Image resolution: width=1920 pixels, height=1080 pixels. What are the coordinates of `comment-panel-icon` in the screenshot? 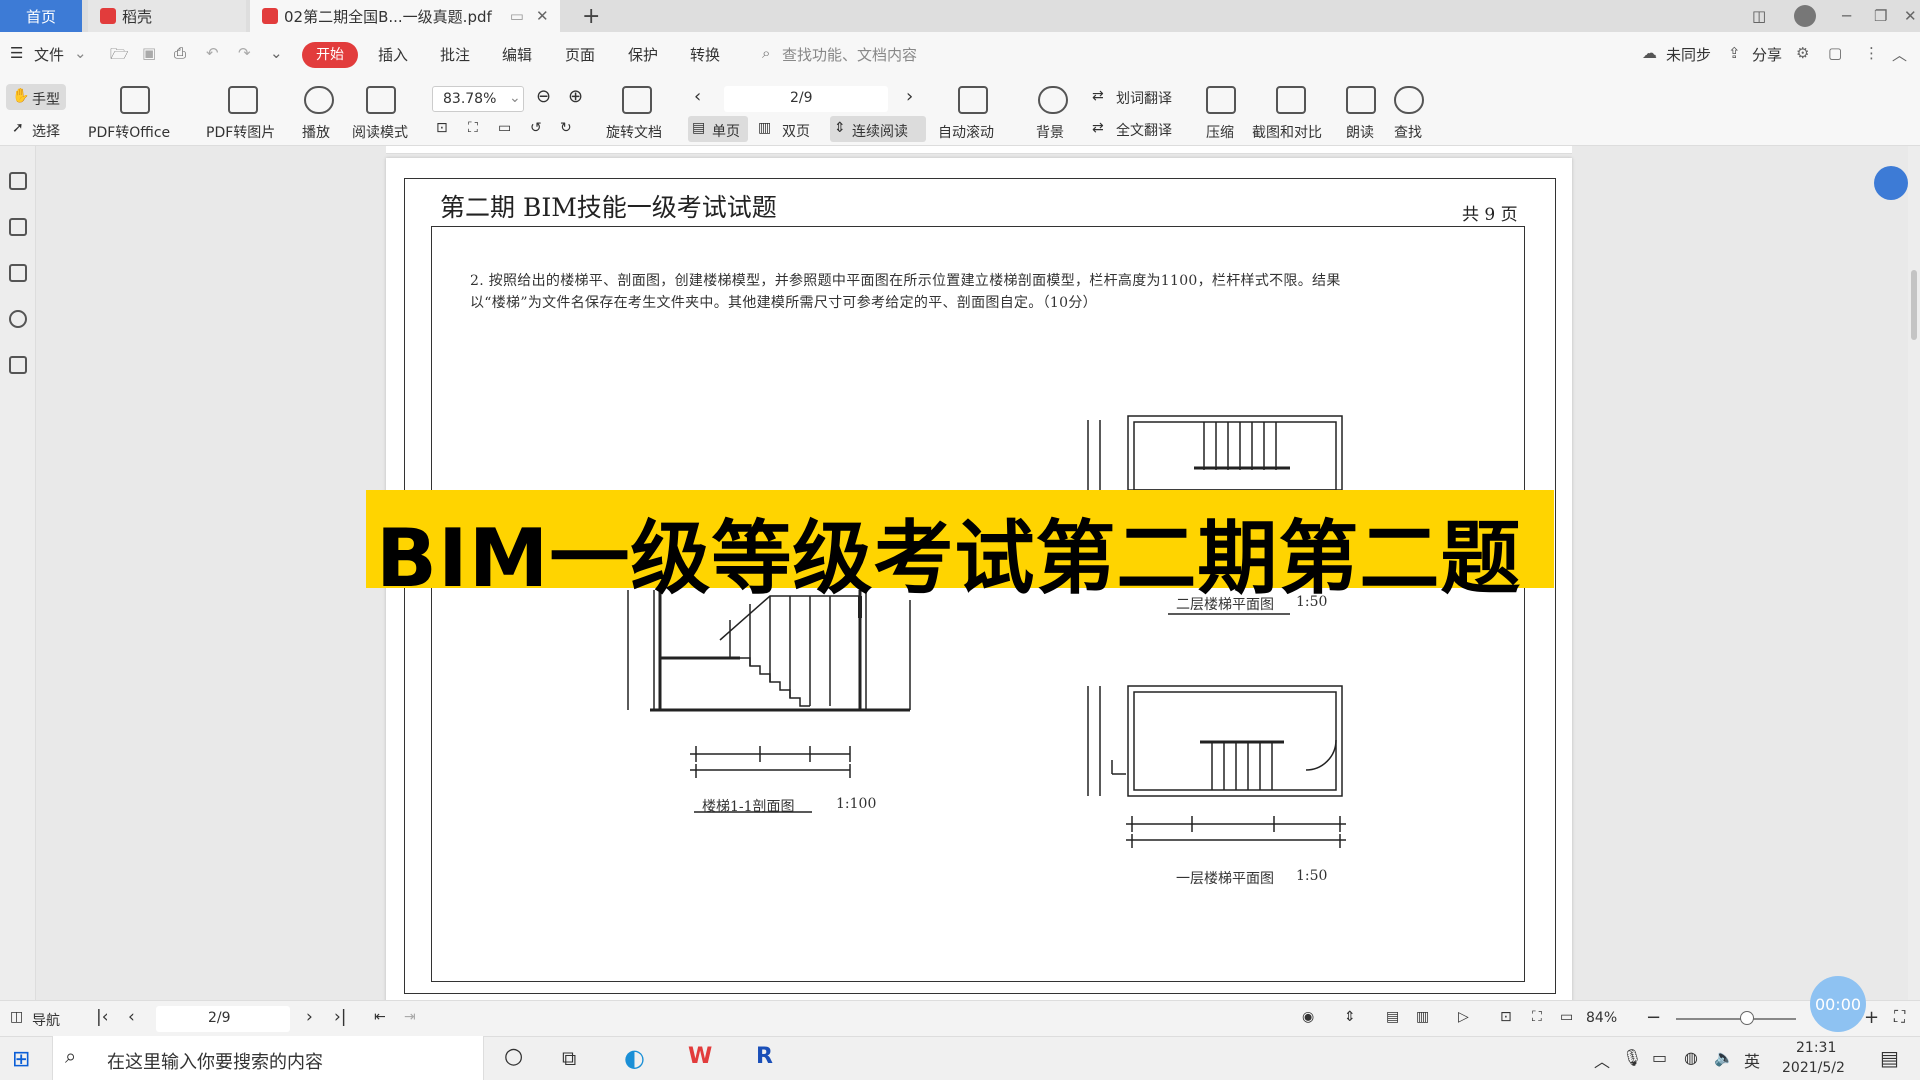 It's located at (18, 273).